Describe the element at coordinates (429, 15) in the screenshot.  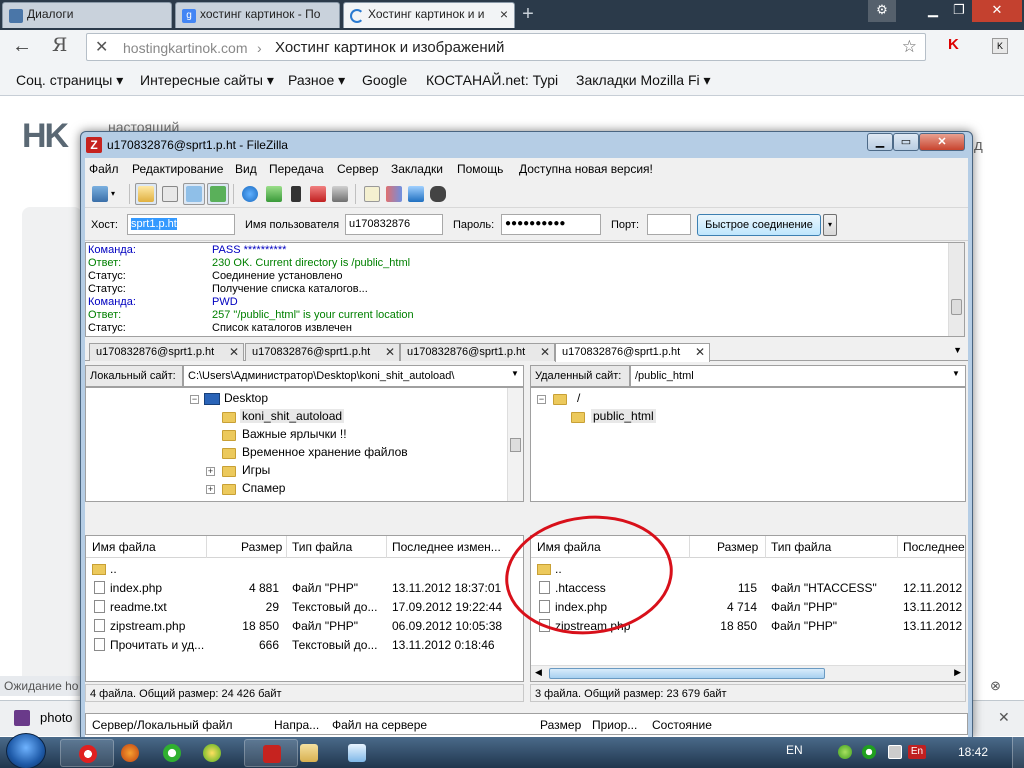
I see `browser-tab-hosting: Хостинг картинок и и ×` at that location.